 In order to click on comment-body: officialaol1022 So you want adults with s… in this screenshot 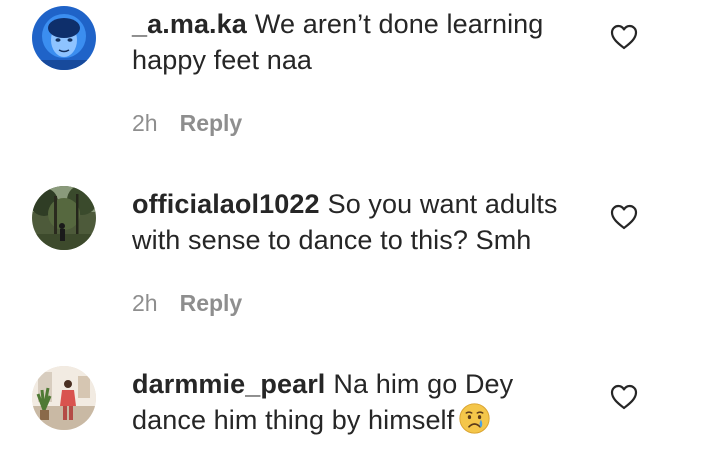, I will do `click(357, 222)`.